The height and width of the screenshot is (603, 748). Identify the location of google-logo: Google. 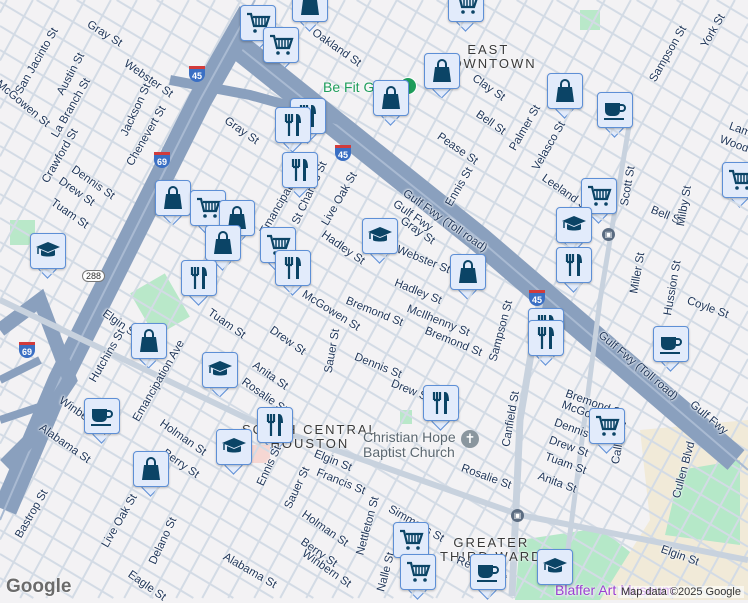
(38, 587).